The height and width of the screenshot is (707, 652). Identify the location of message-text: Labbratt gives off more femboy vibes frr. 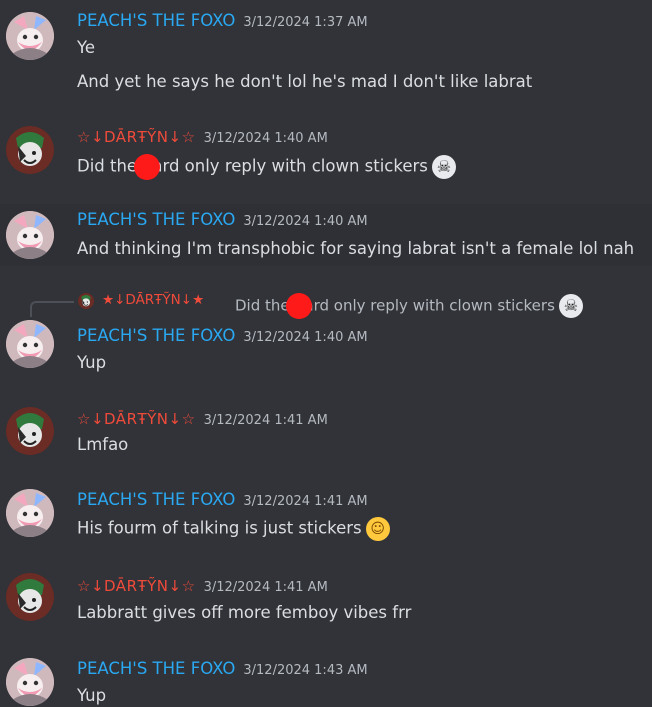
(244, 612).